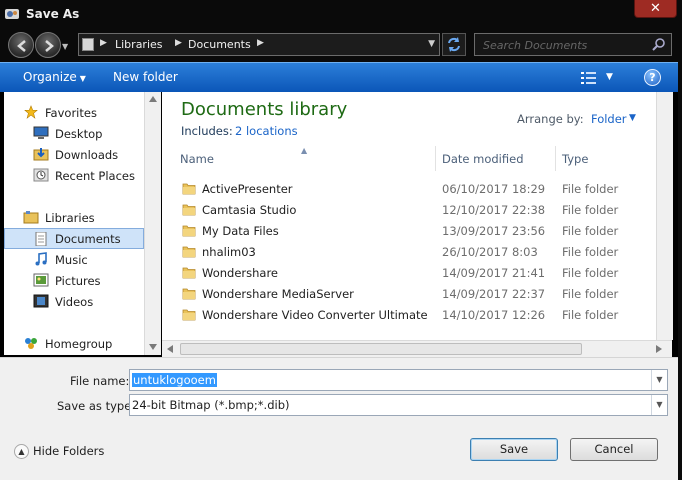 The height and width of the screenshot is (480, 682). What do you see at coordinates (31, 112) in the screenshot?
I see `star-icon` at bounding box center [31, 112].